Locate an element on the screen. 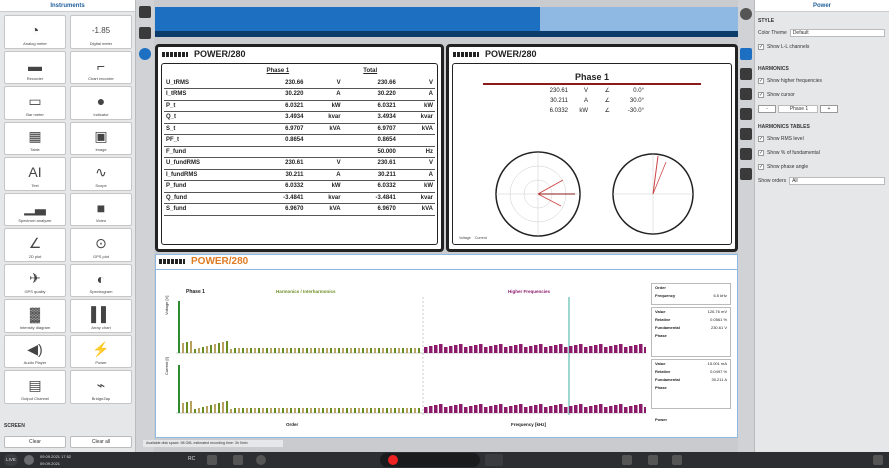 Image resolution: width=889 pixels, height=468 pixels. voltage-axis-label: Voltage [V] is located at coordinates (166, 305).